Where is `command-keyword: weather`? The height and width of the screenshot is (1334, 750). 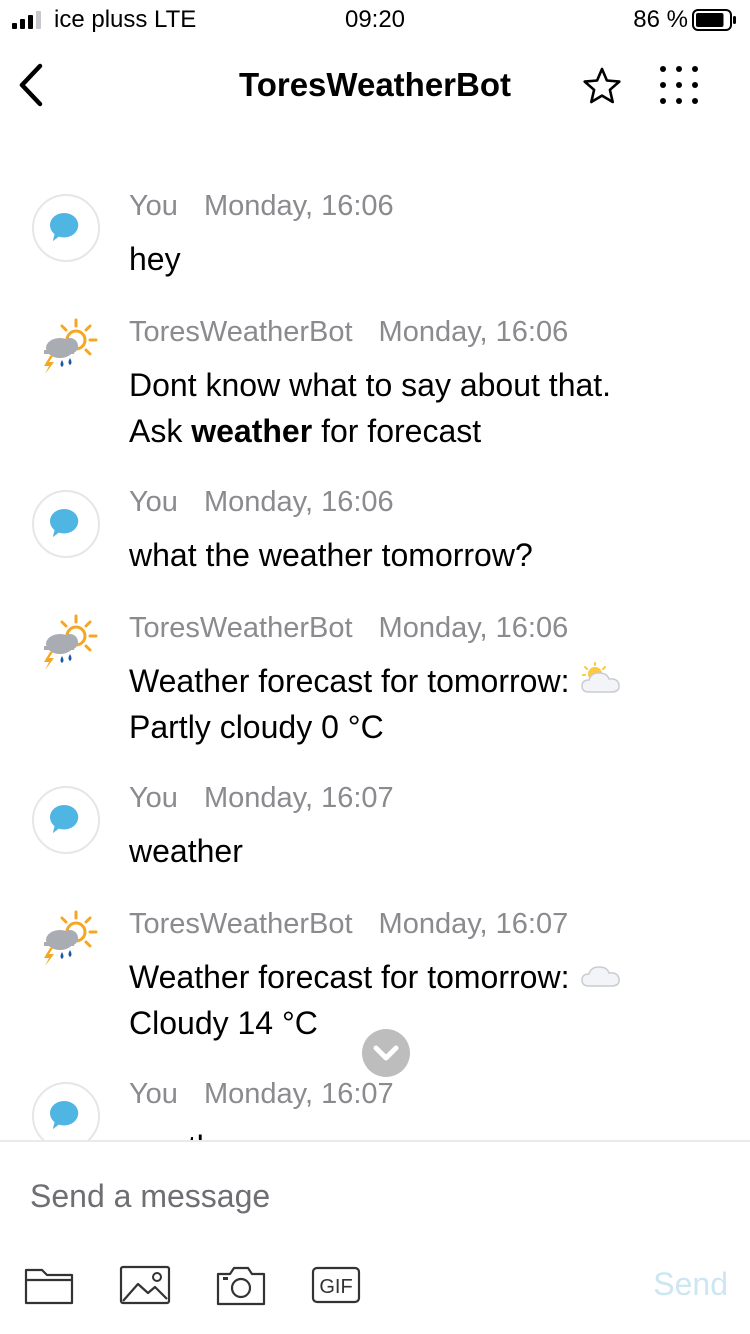 command-keyword: weather is located at coordinates (252, 431).